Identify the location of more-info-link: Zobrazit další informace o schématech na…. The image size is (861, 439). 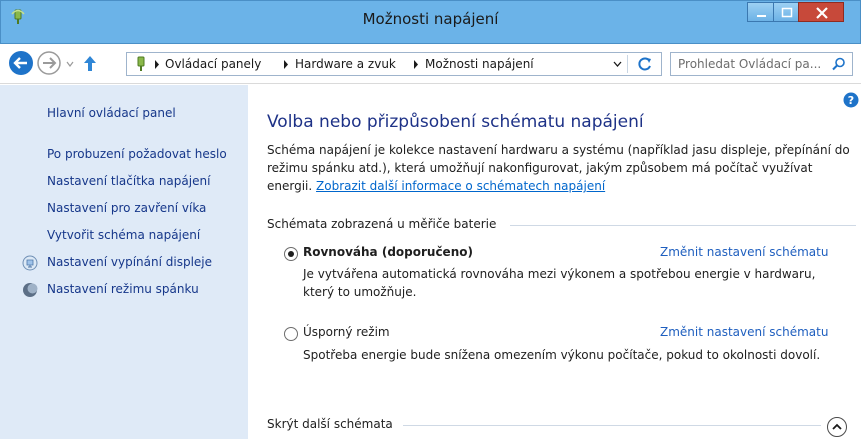
(460, 186).